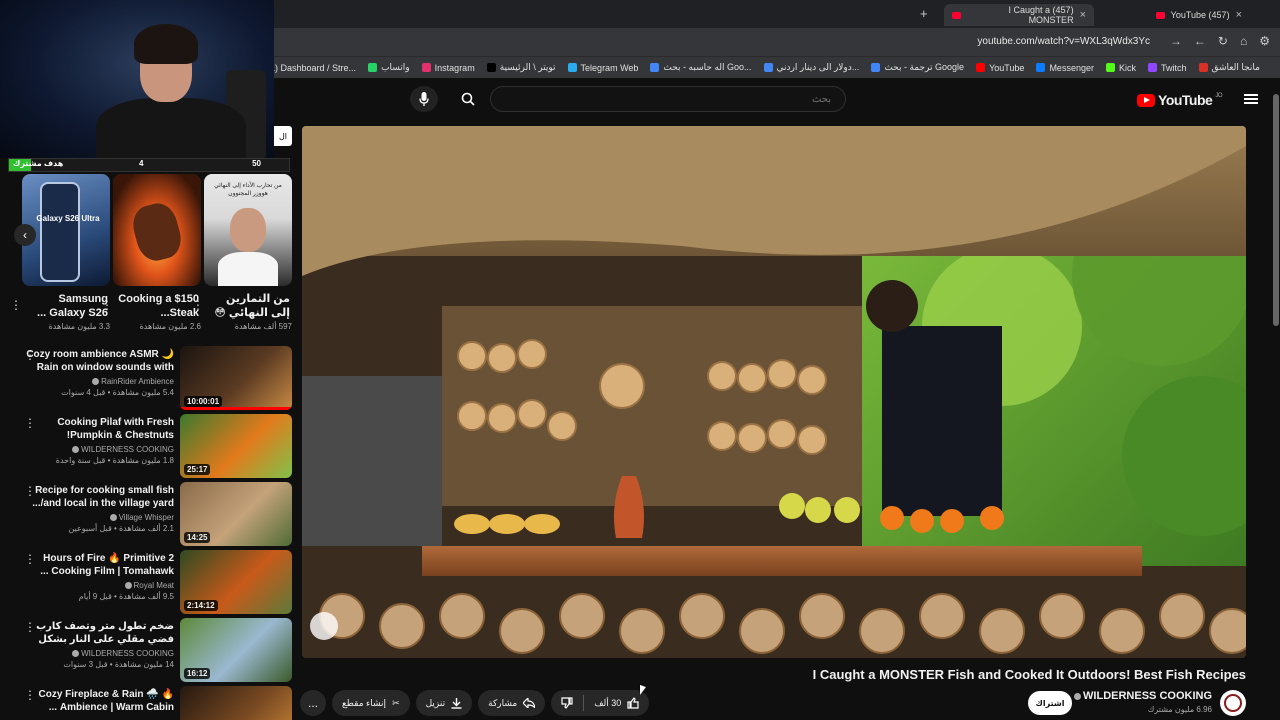 Image resolution: width=1280 pixels, height=720 pixels. Describe the element at coordinates (1251, 99) in the screenshot. I see `hamburger-icon` at that location.